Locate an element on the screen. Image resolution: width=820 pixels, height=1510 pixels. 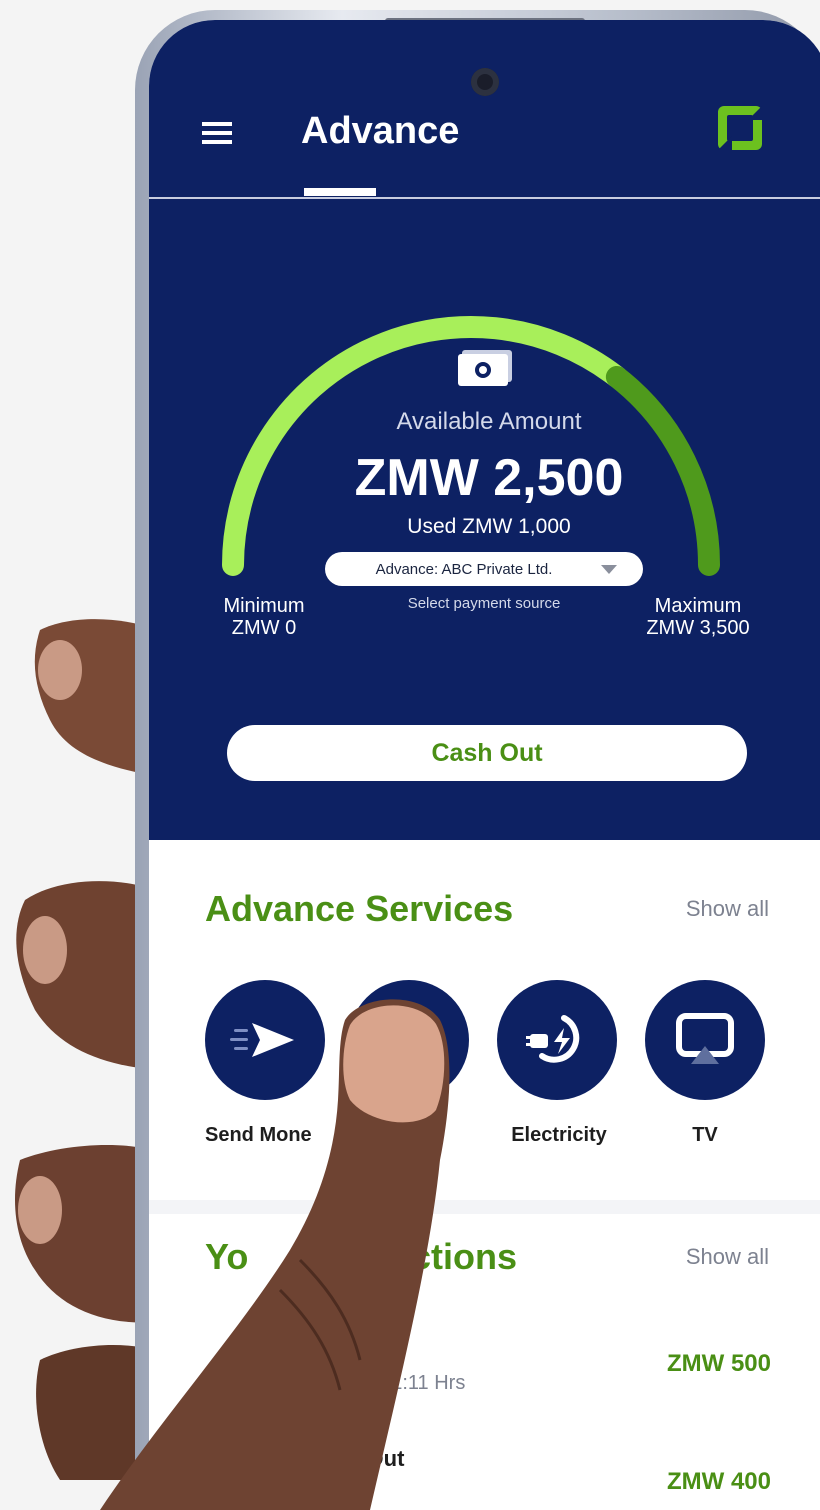
airtime-icon is located at coordinates (409, 1040).